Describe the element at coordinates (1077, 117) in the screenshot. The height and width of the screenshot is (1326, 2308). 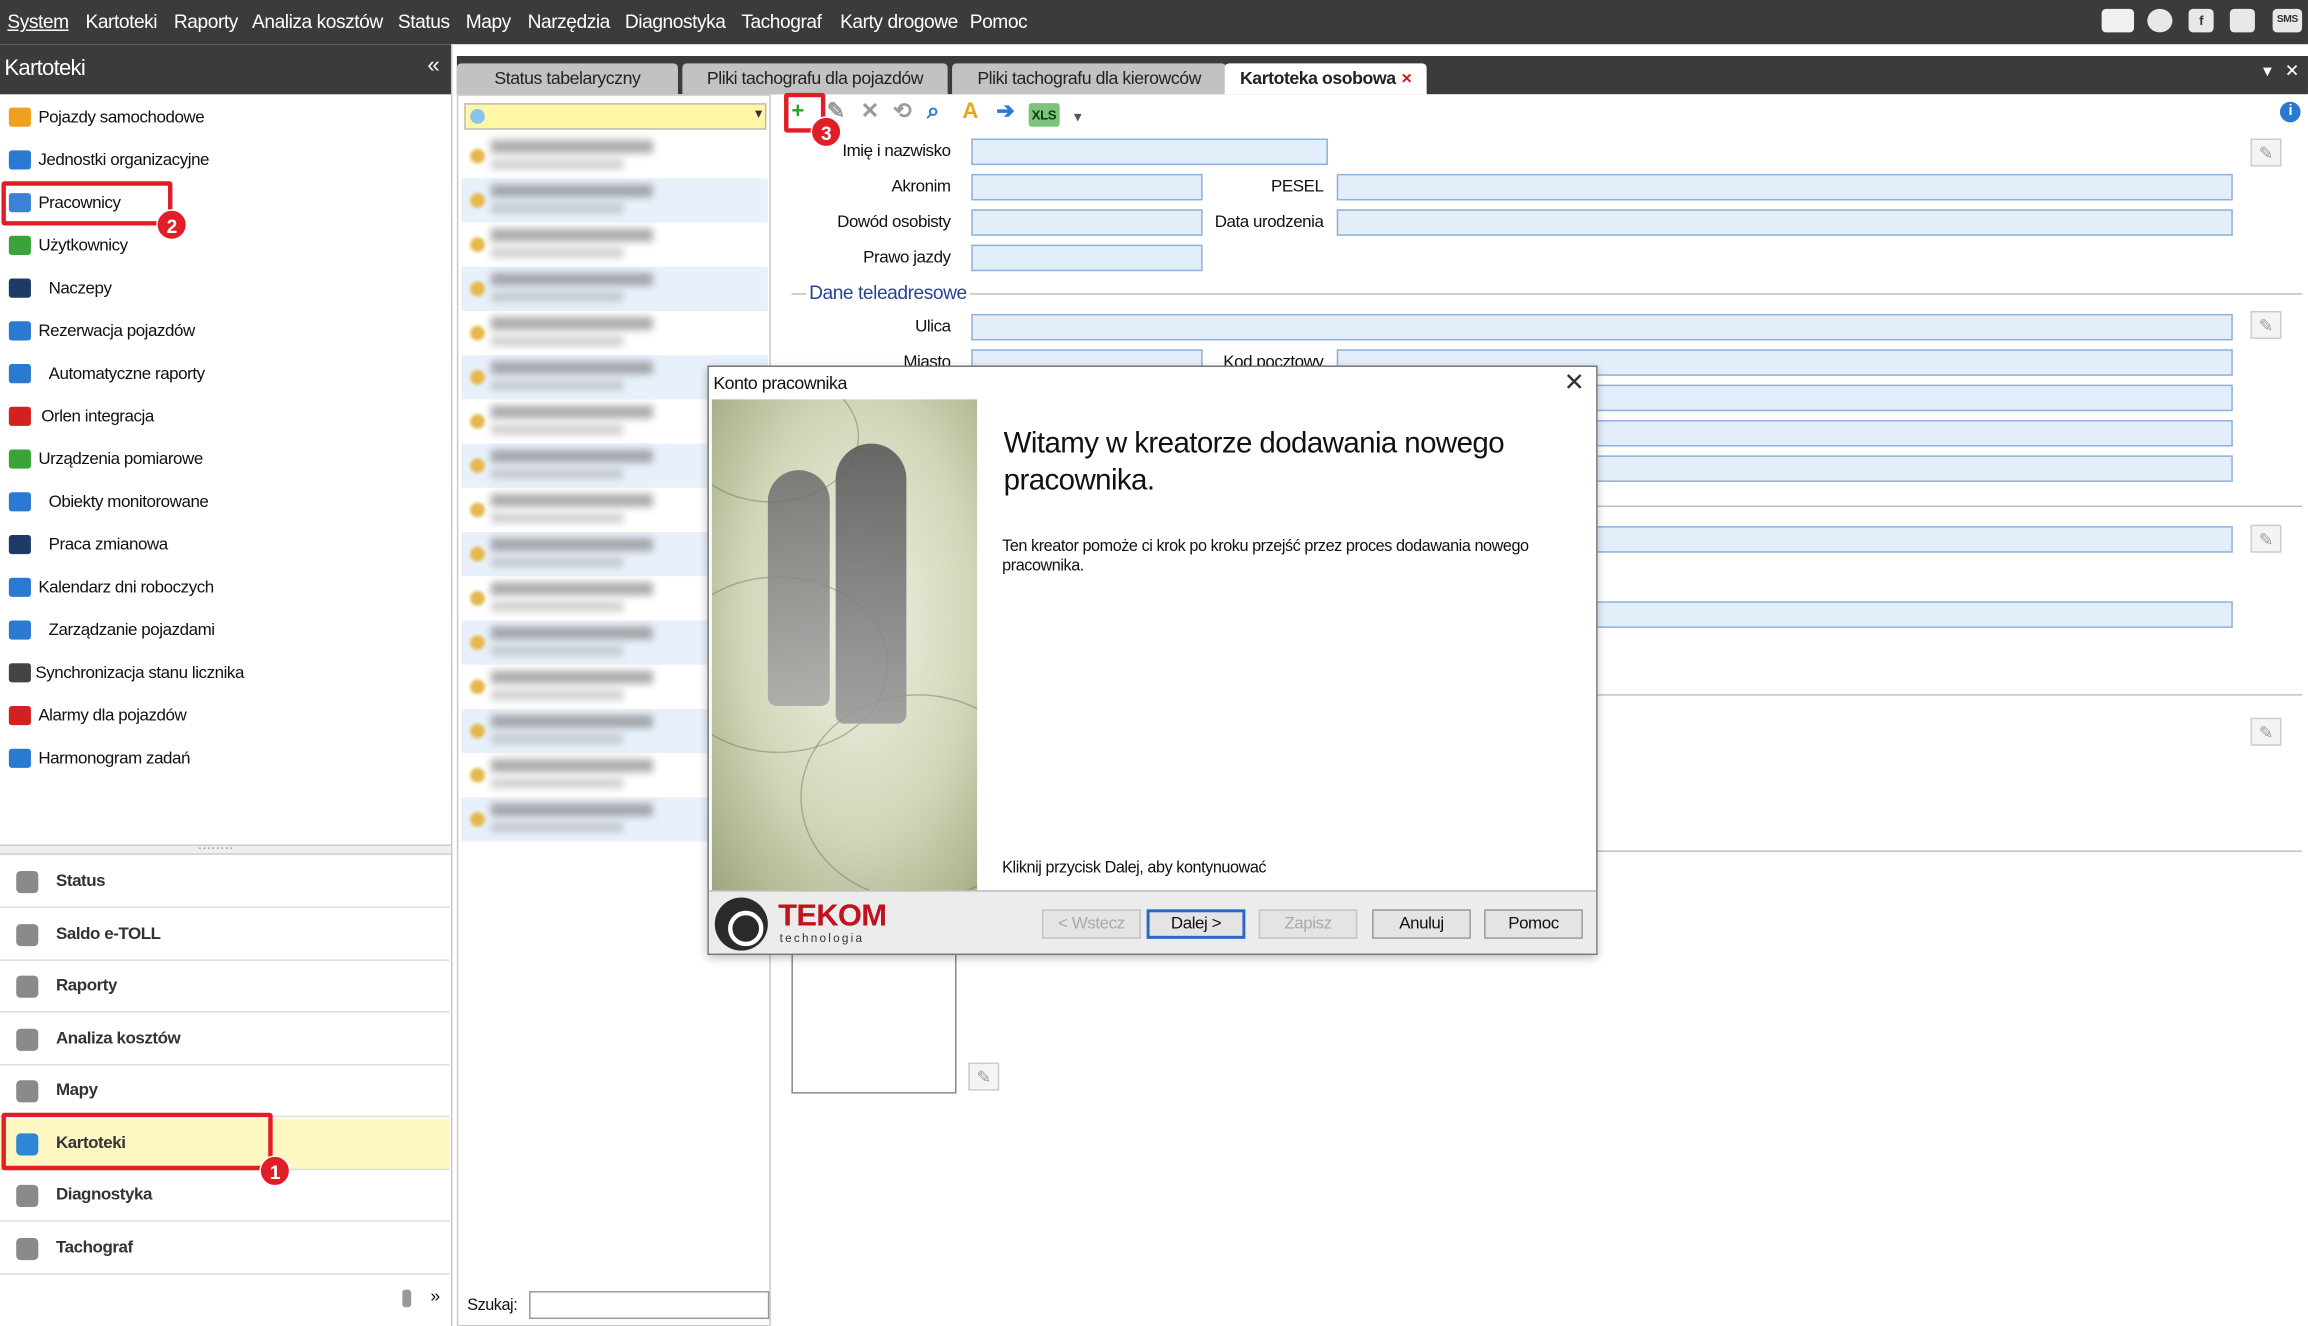
I see `export-dropdown-icon: ▾` at that location.